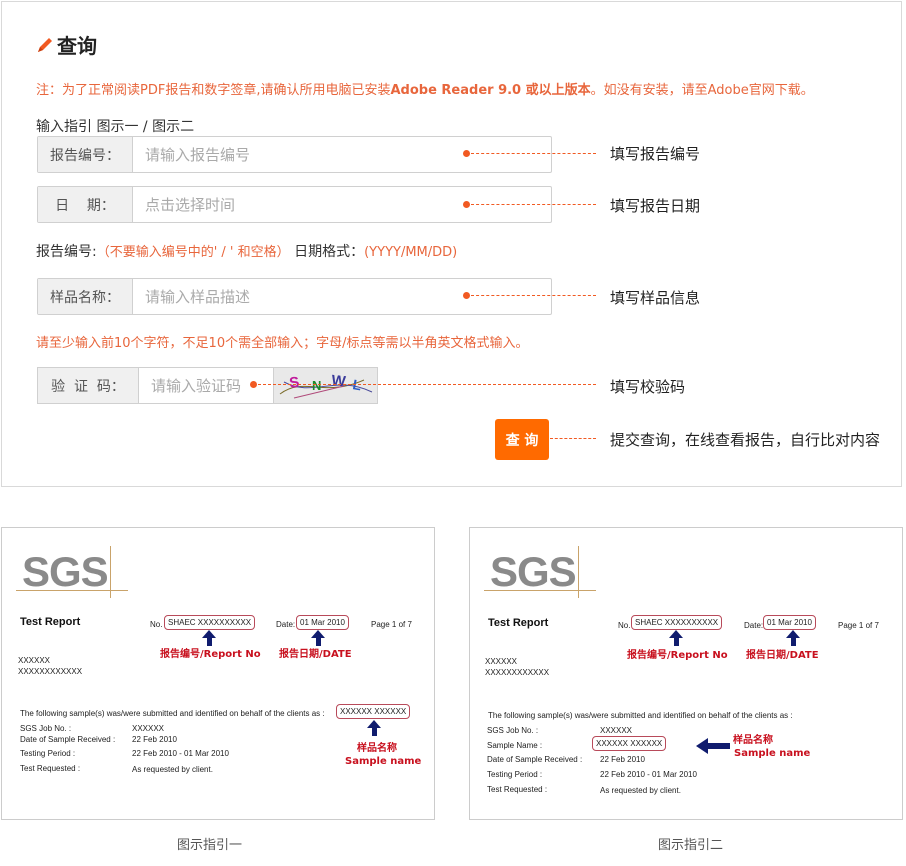 This screenshot has height=866, width=906. I want to click on guide-link-two: 图示二, so click(173, 127).